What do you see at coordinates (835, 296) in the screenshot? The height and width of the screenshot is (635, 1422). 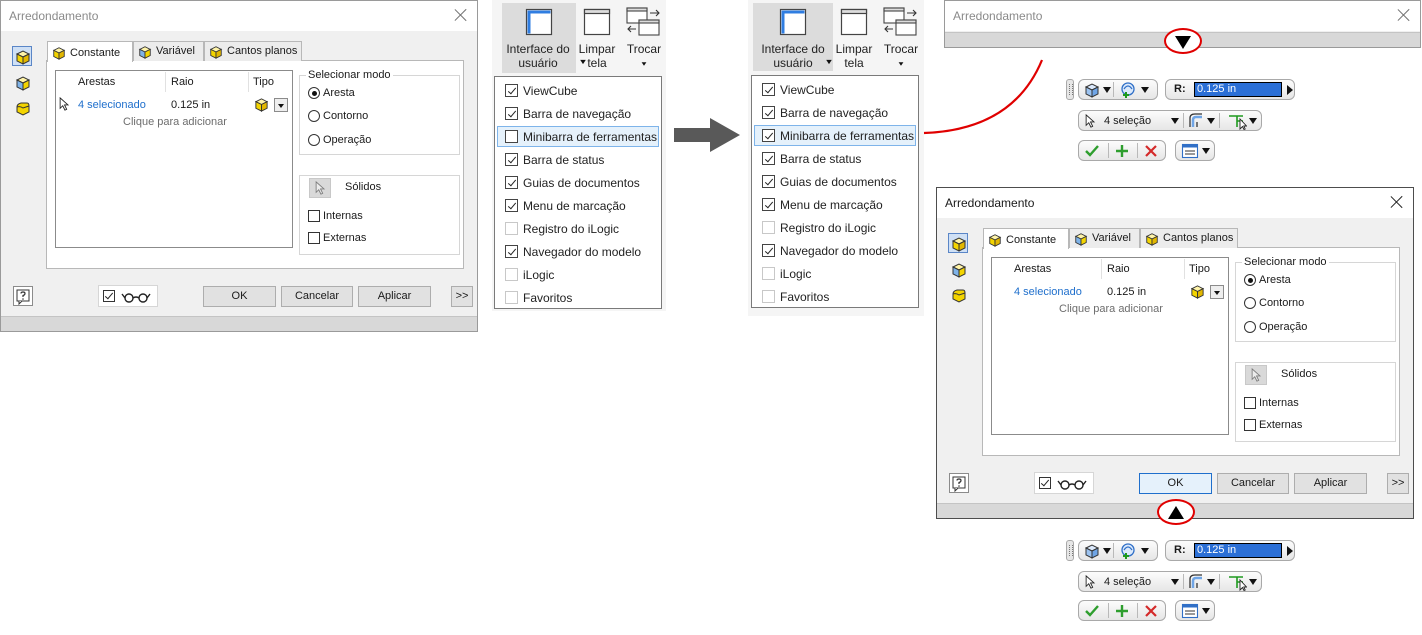 I see `menu-item: Favoritos` at bounding box center [835, 296].